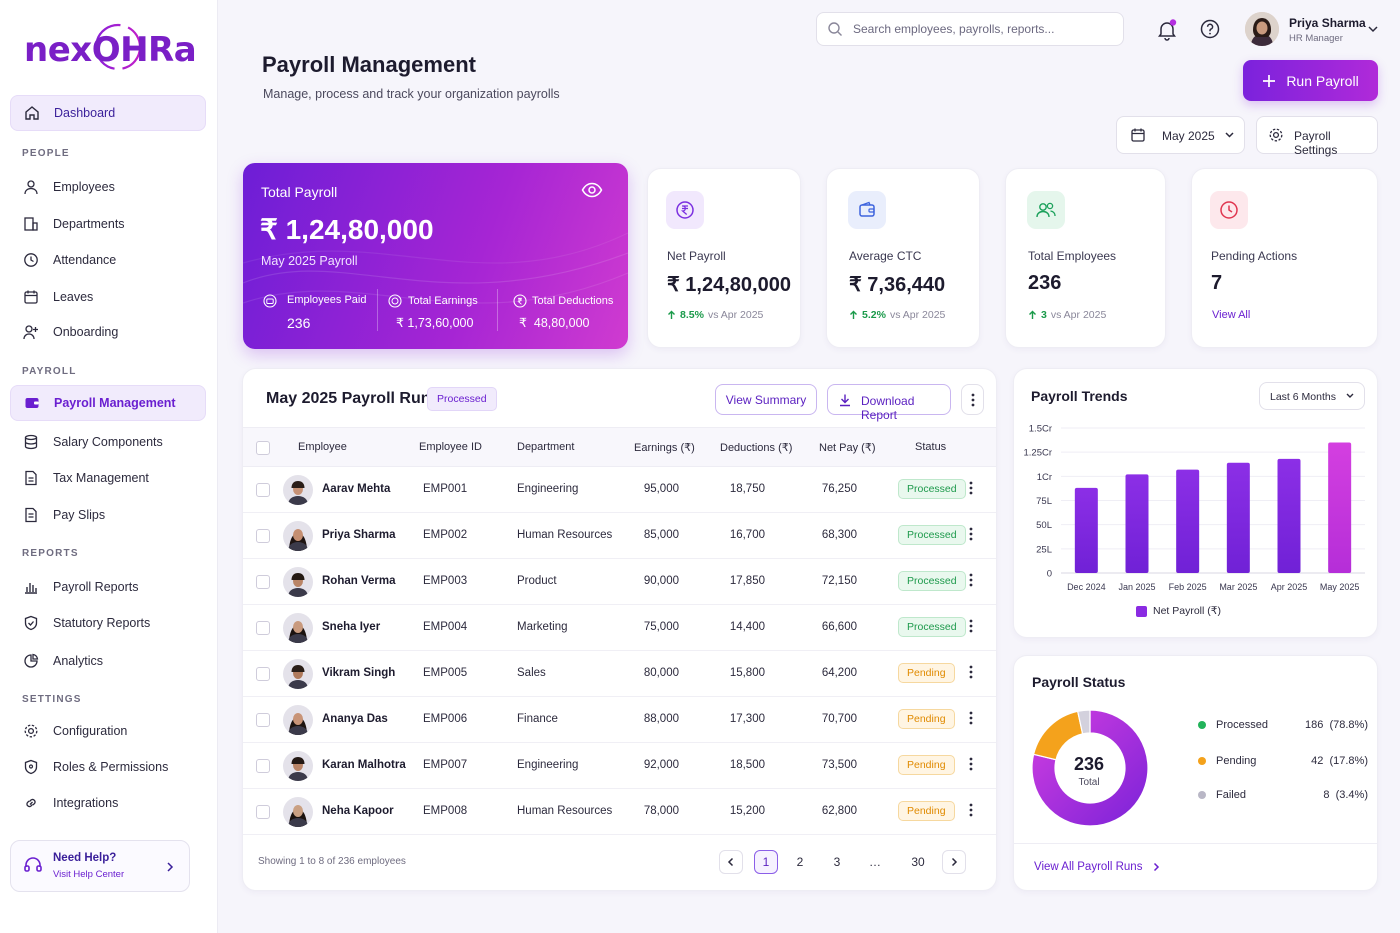 The image size is (1400, 933). I want to click on employee-name: Priya Sharma, so click(359, 535).